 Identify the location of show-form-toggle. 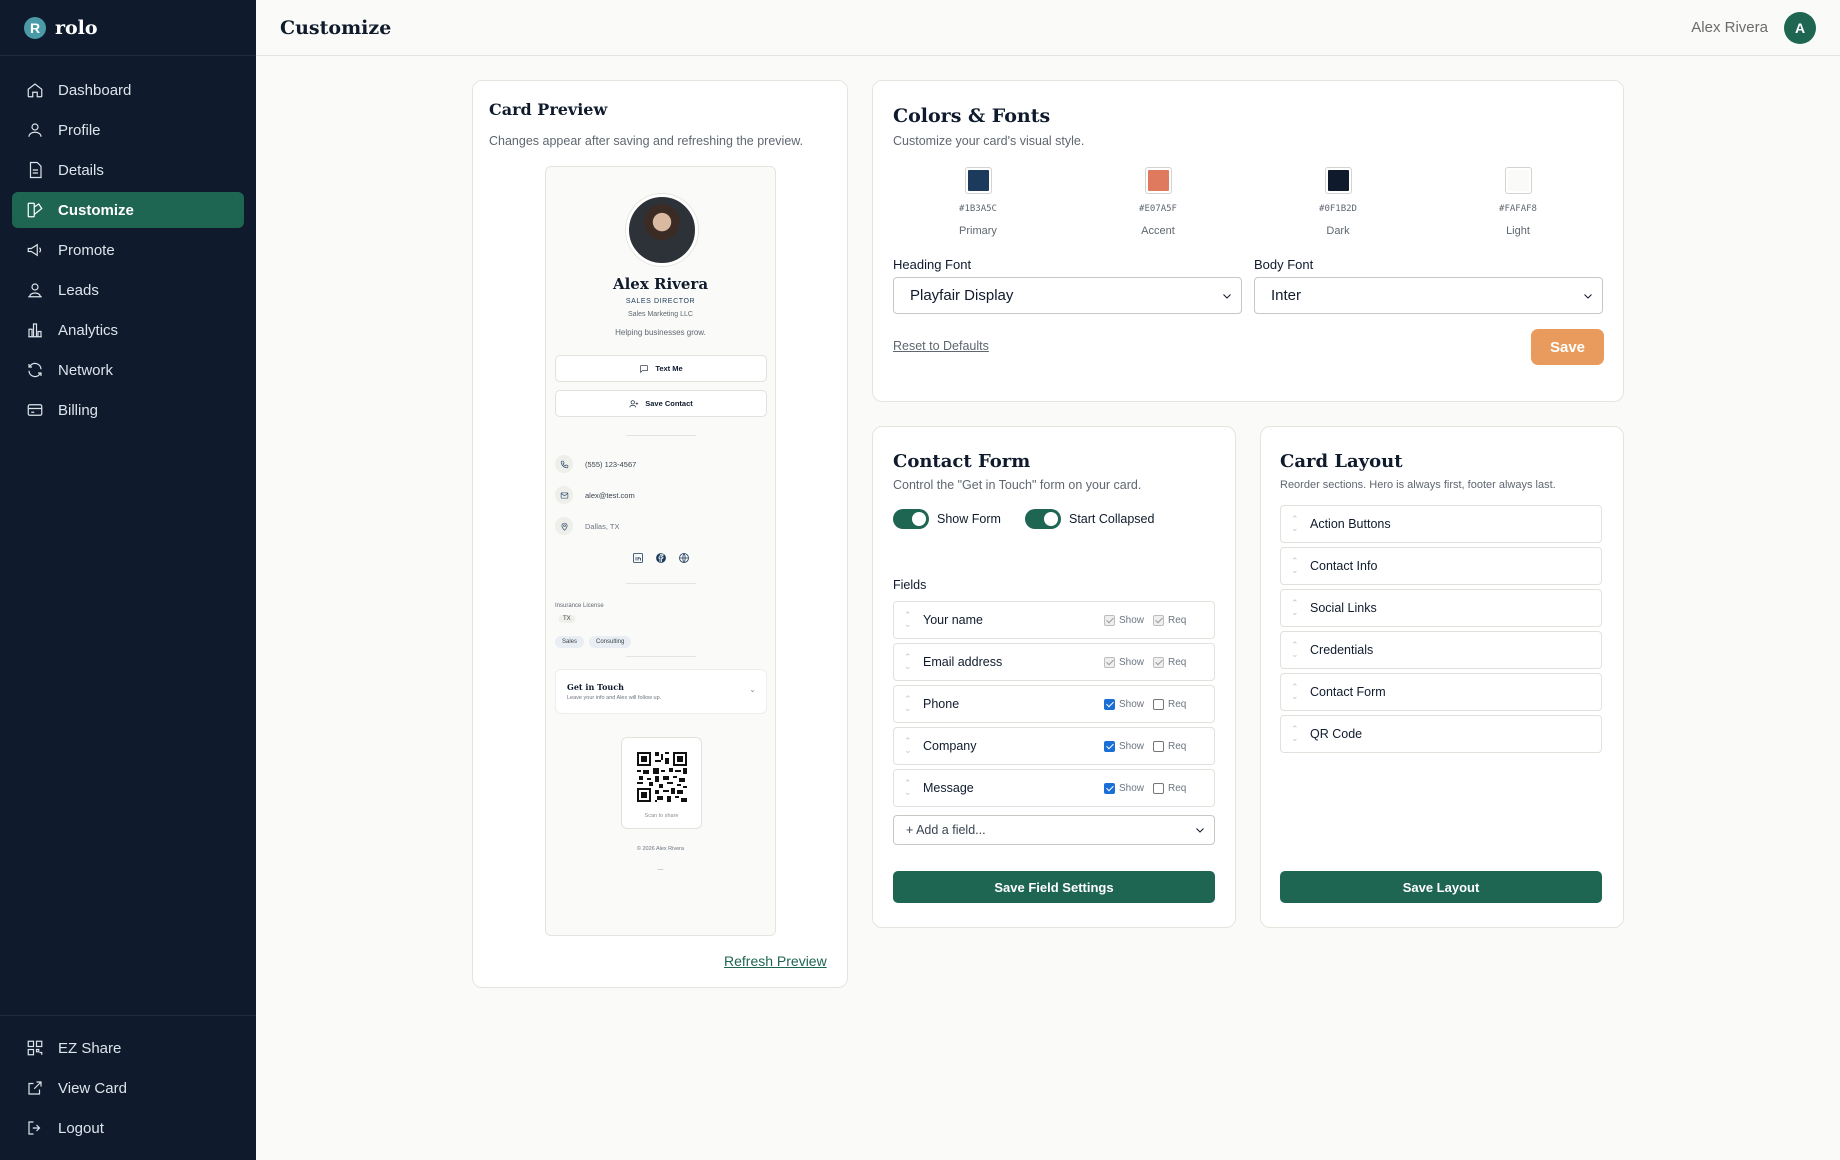
(911, 519).